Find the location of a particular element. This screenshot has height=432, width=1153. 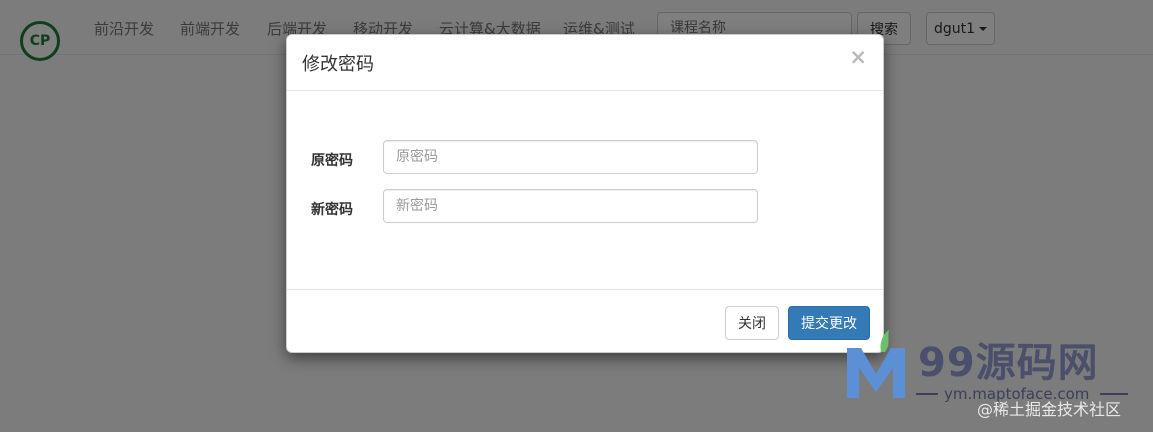

new-password-field is located at coordinates (570, 206).